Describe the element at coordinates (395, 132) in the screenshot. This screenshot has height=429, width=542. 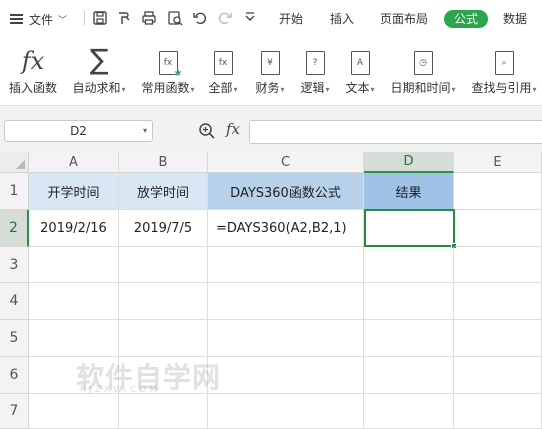
I see `formula-input` at that location.